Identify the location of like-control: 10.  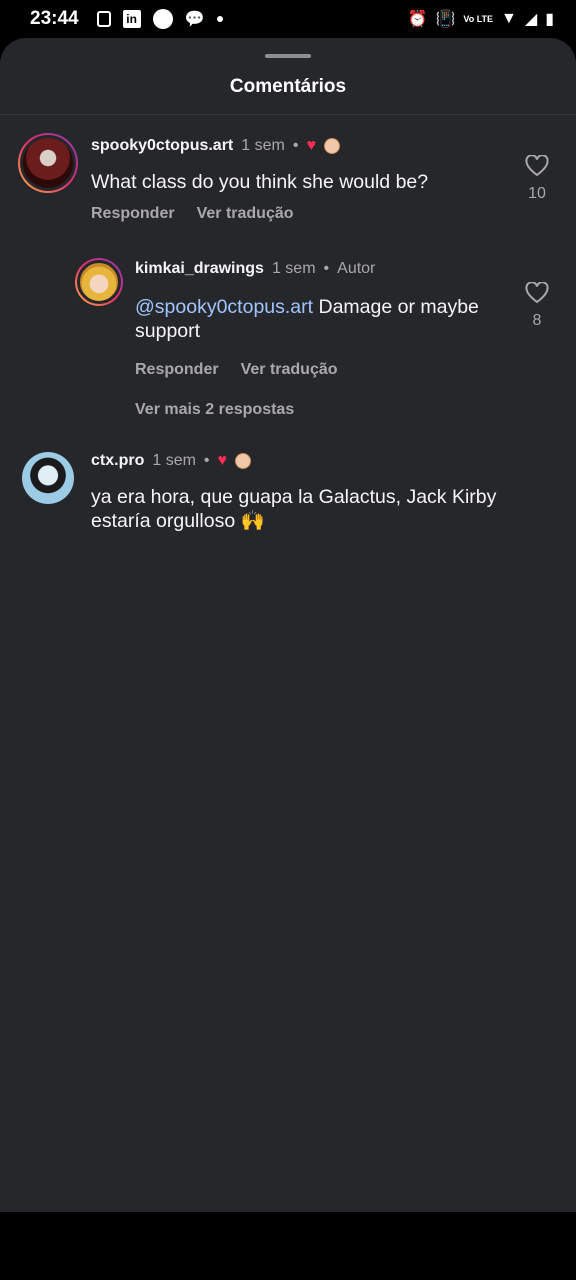
(537, 179).